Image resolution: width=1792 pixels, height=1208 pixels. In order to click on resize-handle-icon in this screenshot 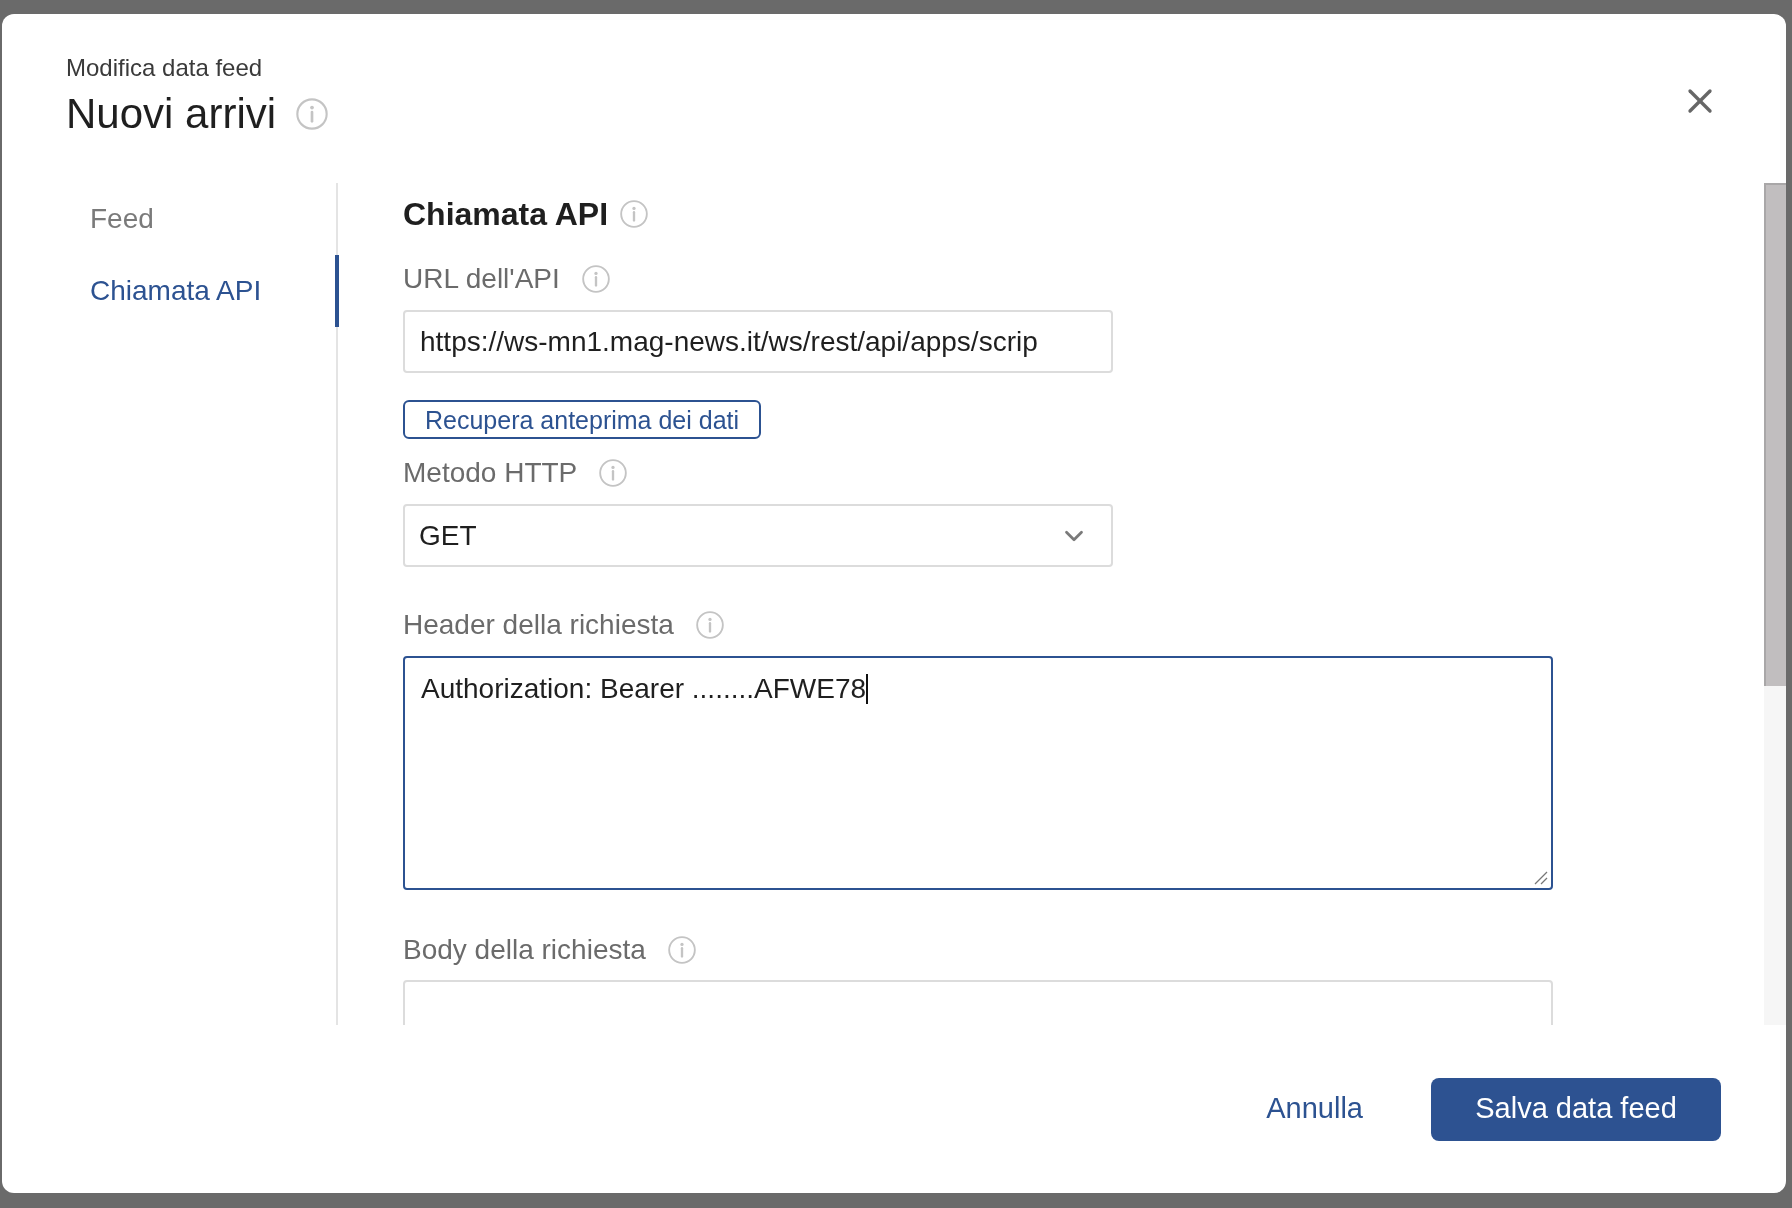, I will do `click(1541, 878)`.